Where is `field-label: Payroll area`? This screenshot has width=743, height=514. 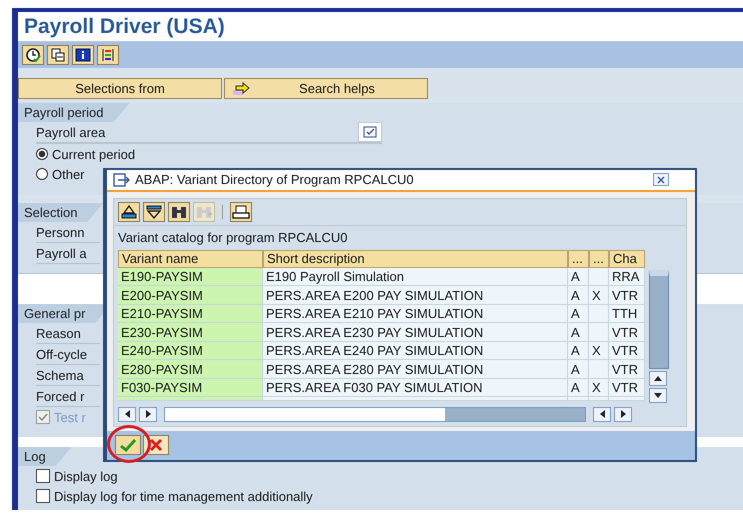 field-label: Payroll area is located at coordinates (71, 132).